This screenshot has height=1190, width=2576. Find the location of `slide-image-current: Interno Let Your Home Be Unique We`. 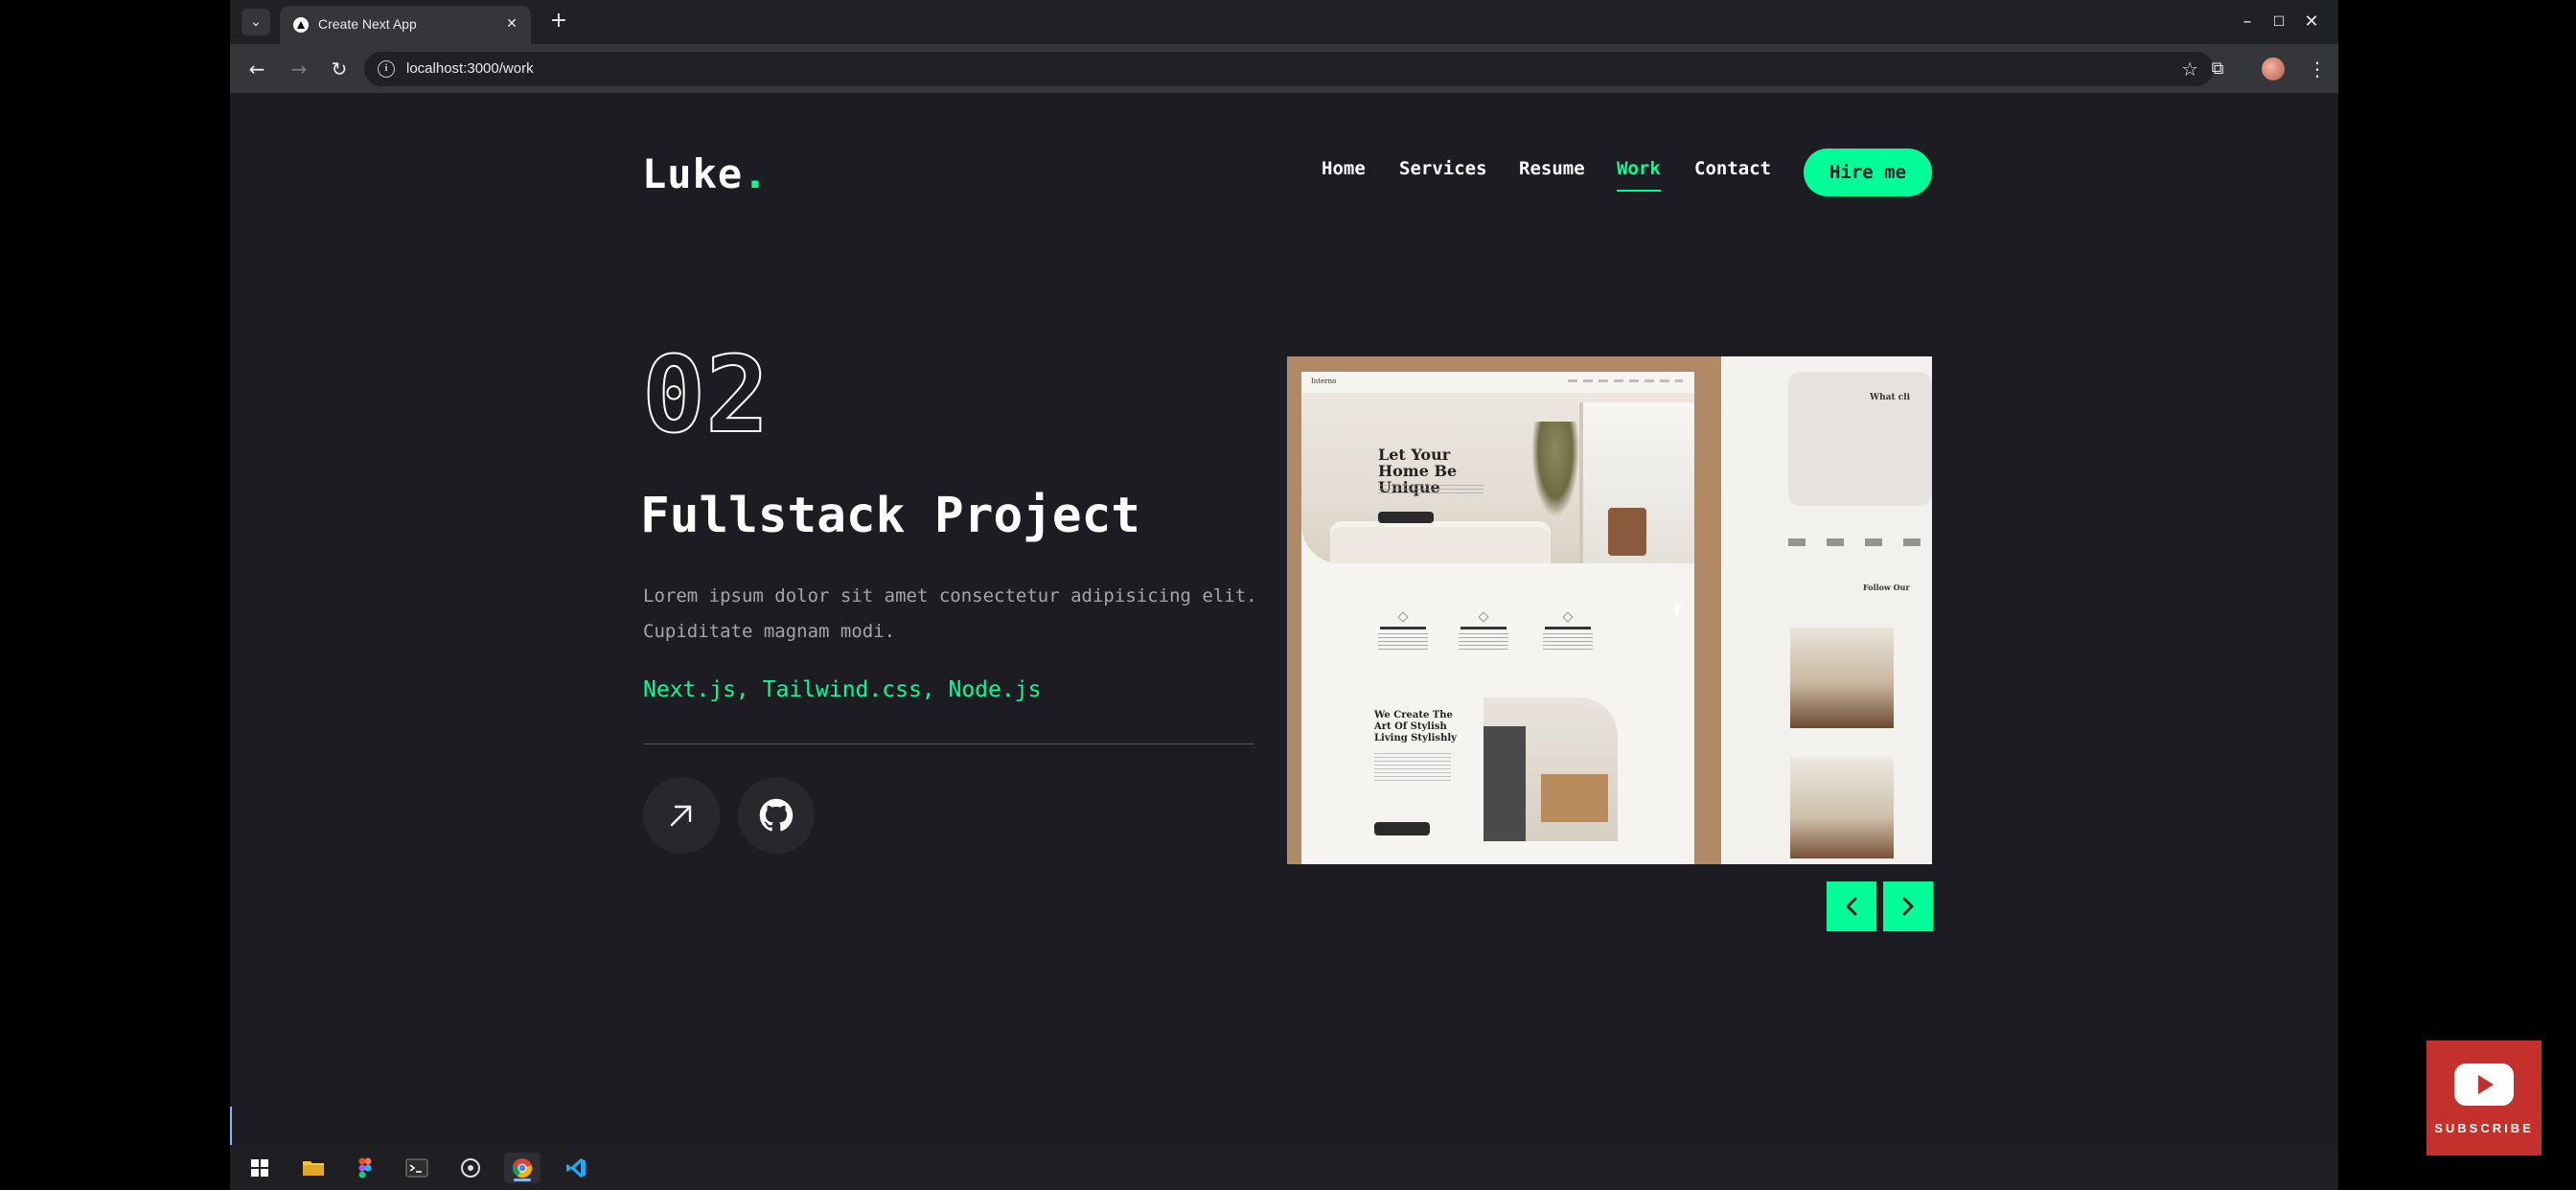

slide-image-current: Interno Let Your Home Be Unique We is located at coordinates (1504, 610).